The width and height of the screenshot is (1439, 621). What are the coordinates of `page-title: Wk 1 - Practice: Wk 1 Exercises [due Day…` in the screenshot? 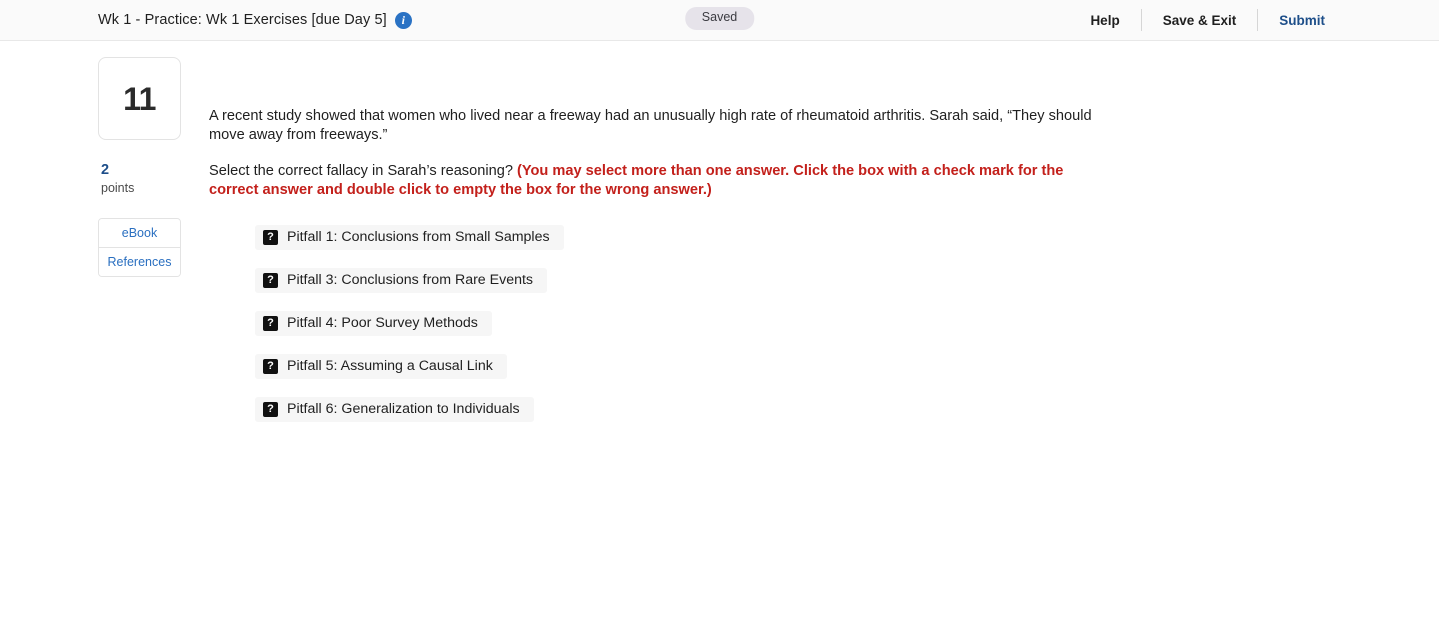 It's located at (242, 20).